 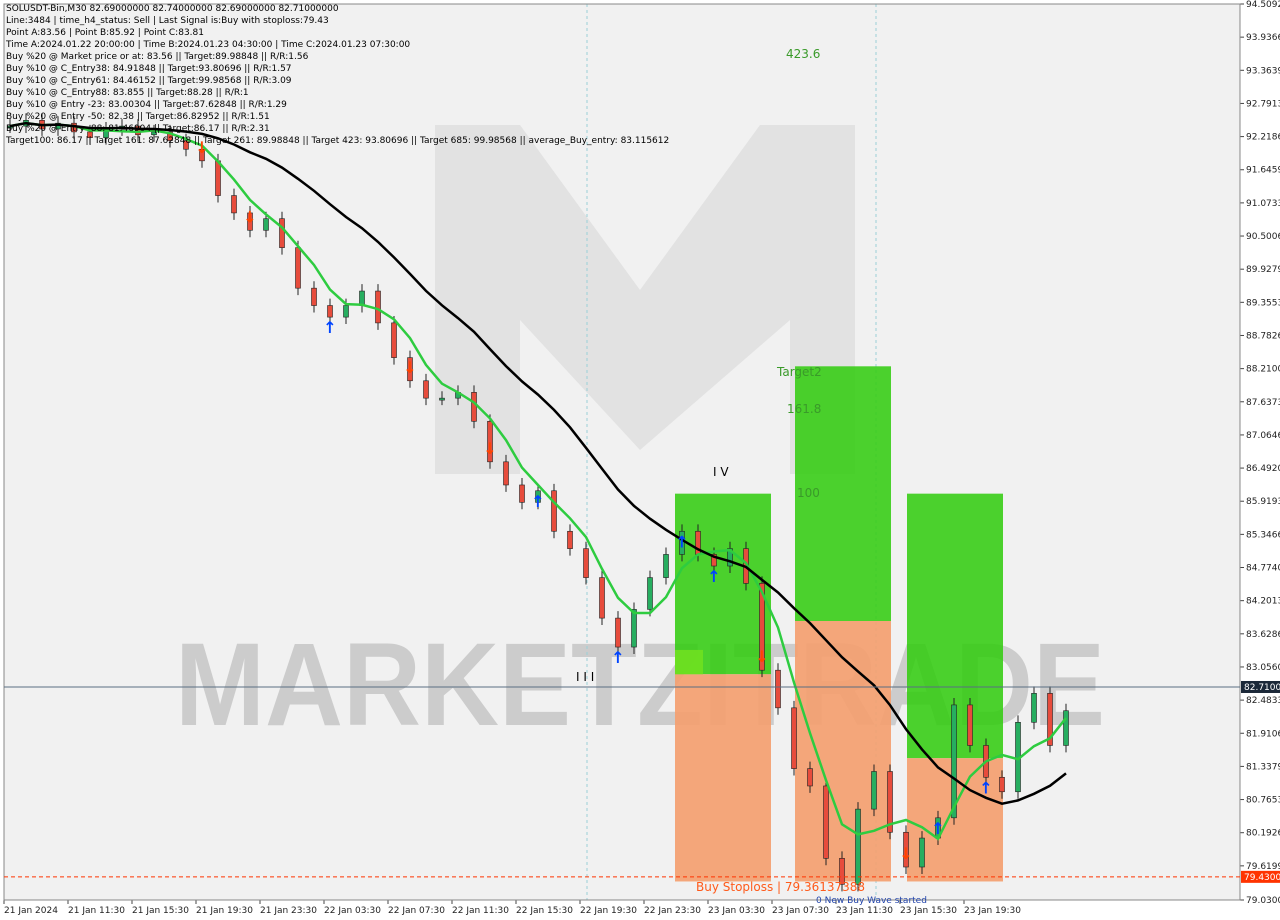 What do you see at coordinates (1263, 336) in the screenshot?
I see `y-tick-label: 88.7826` at bounding box center [1263, 336].